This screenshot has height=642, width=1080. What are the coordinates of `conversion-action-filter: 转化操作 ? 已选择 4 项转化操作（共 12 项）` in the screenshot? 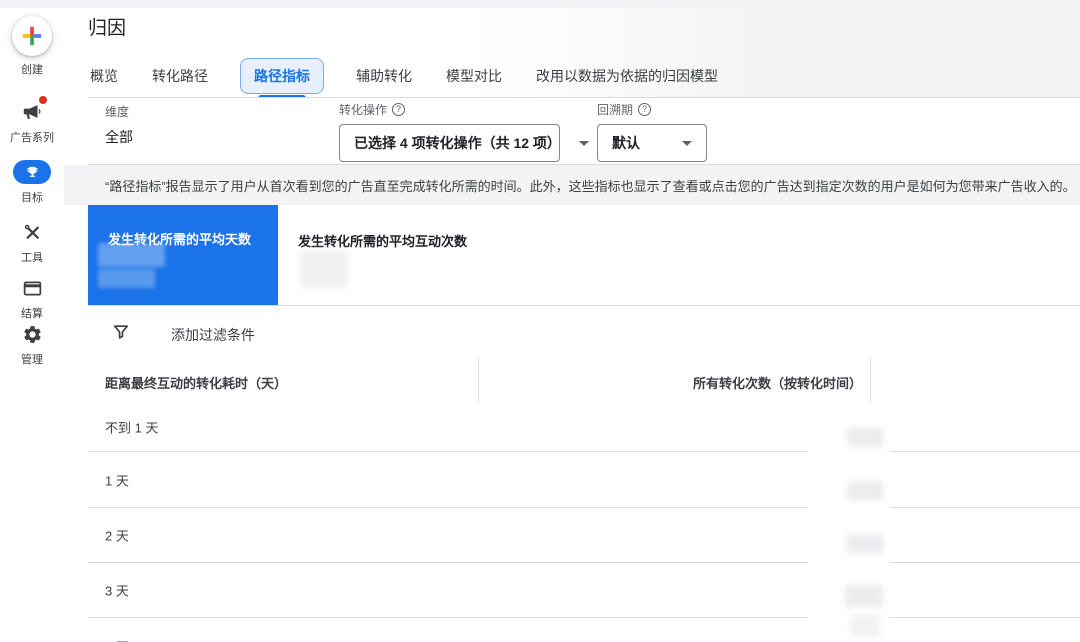 It's located at (464, 131).